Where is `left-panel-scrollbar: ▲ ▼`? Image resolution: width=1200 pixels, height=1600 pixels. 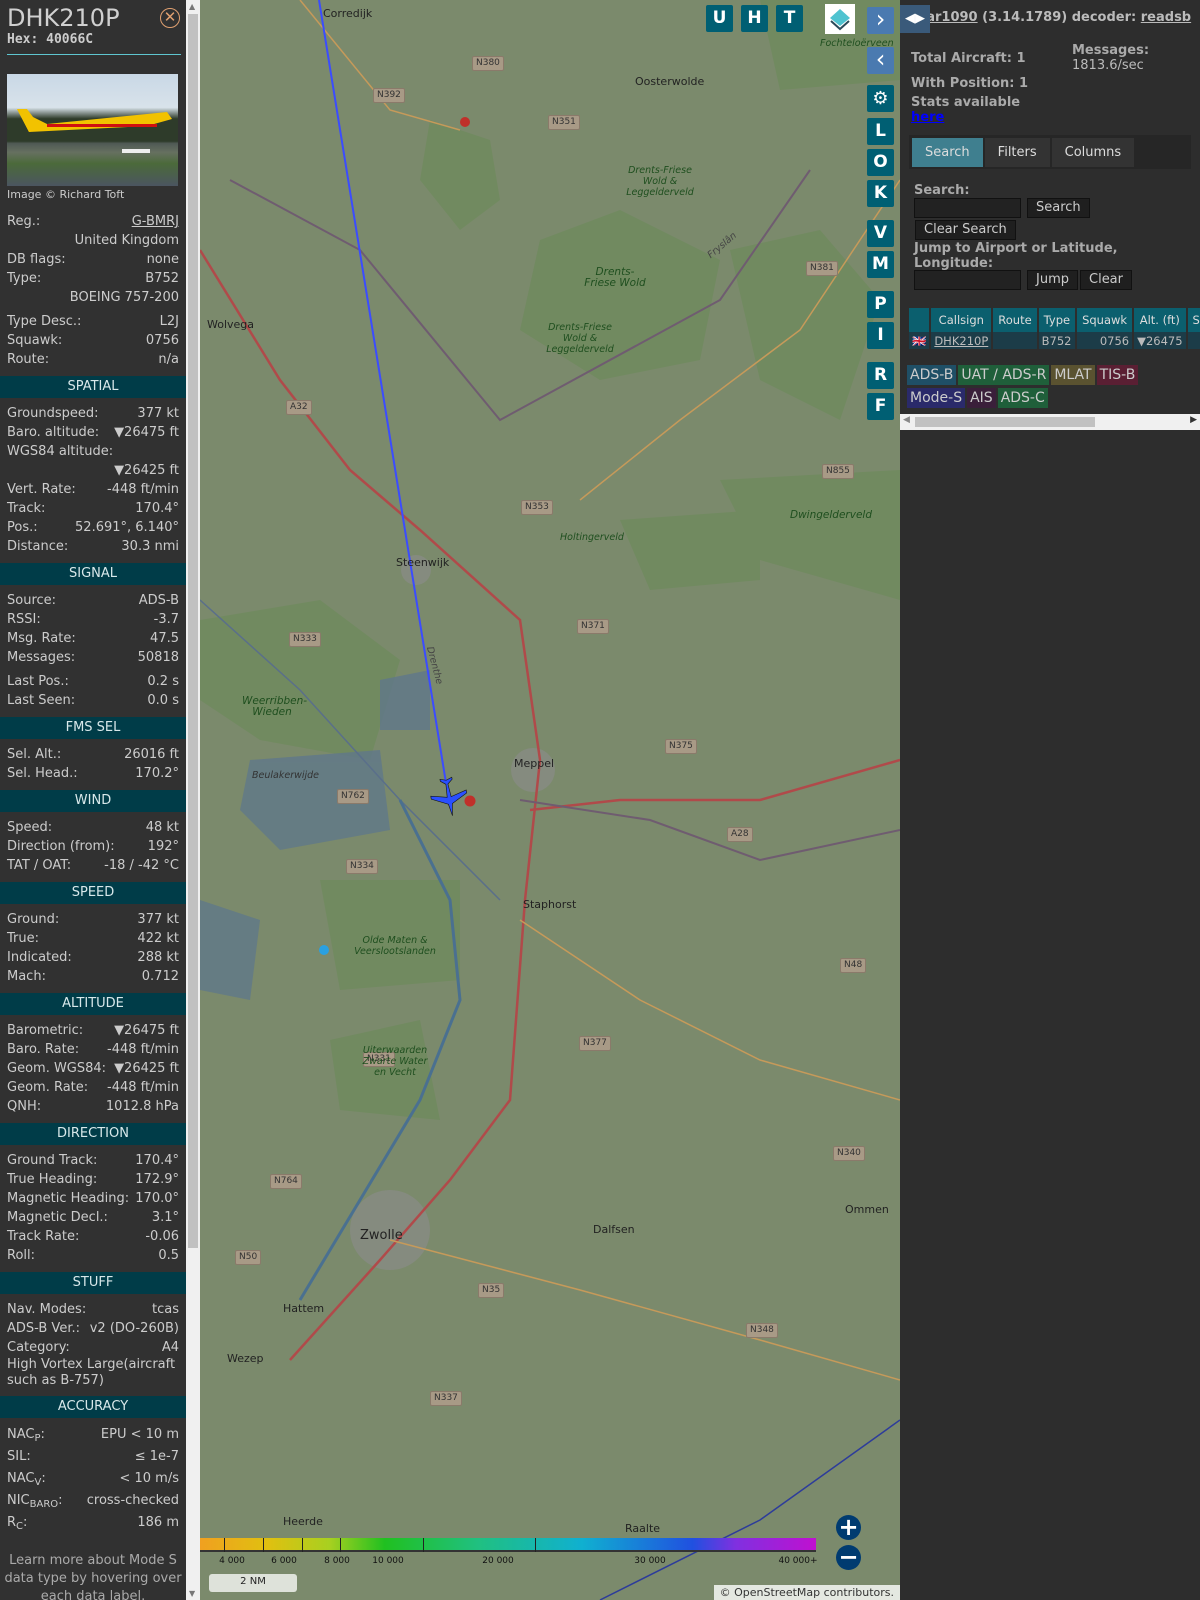 left-panel-scrollbar: ▲ ▼ is located at coordinates (193, 800).